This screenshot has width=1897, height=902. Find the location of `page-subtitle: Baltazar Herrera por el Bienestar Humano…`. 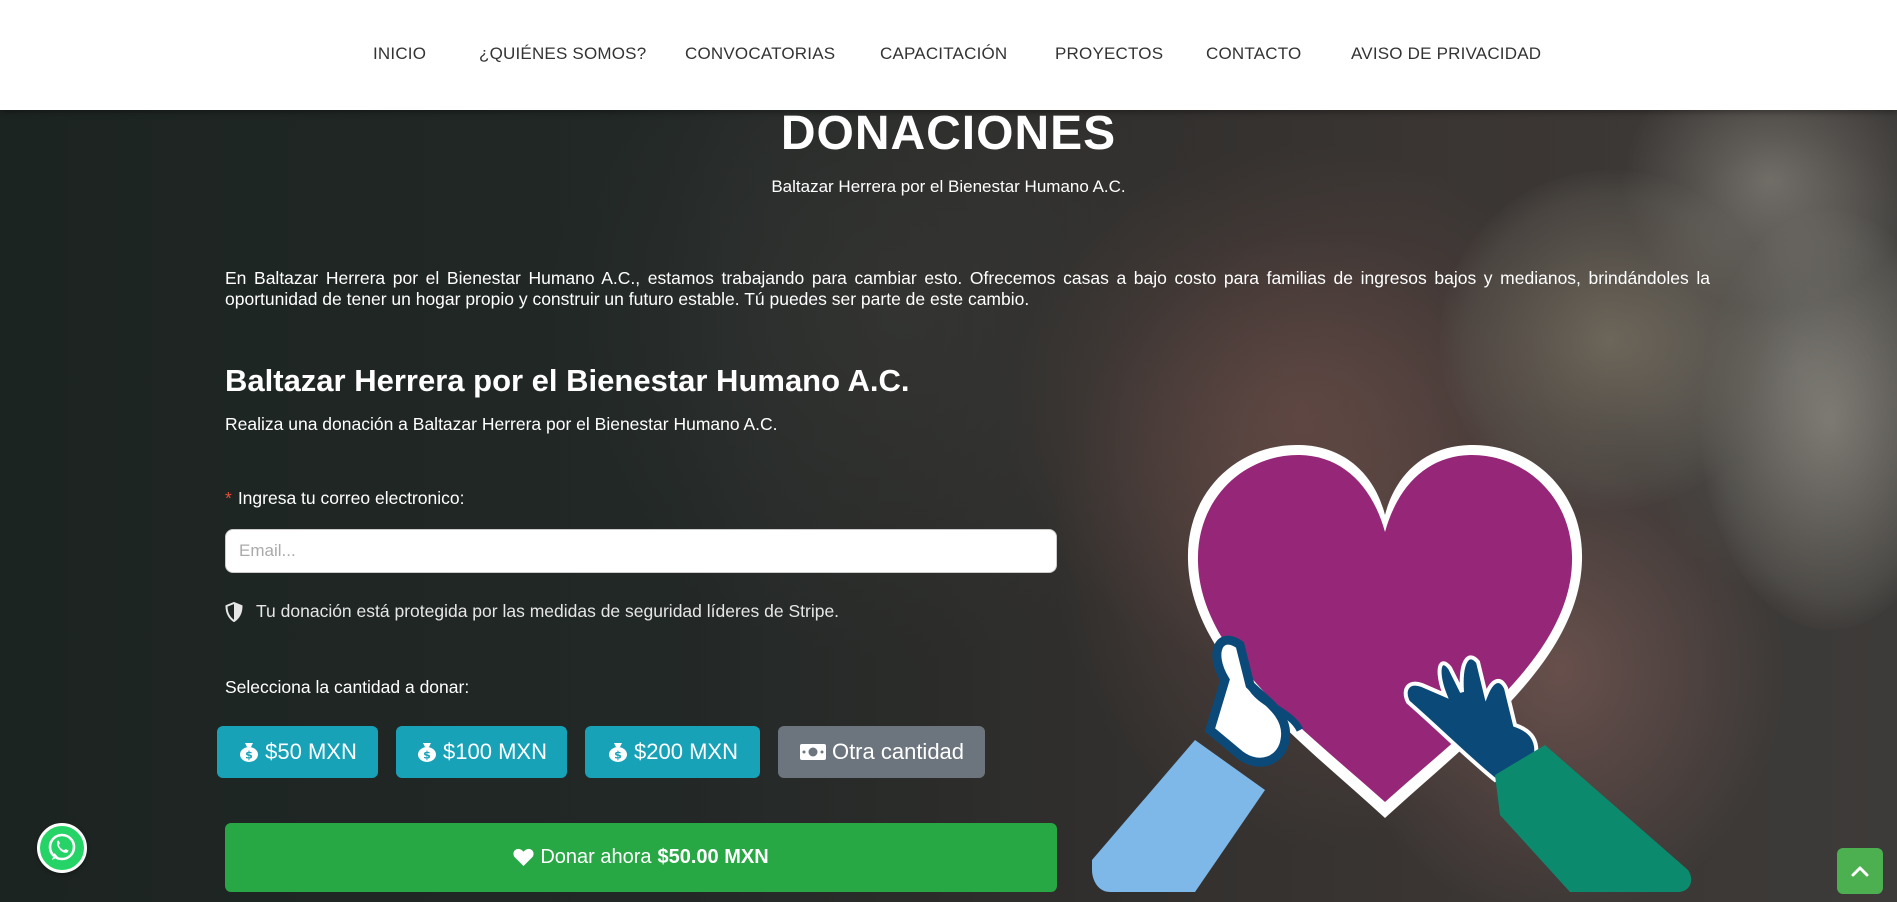

page-subtitle: Baltazar Herrera por el Bienestar Humano… is located at coordinates (948, 186).